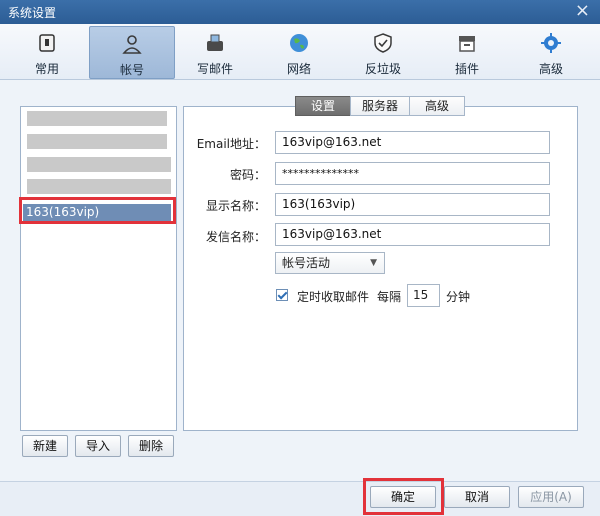 This screenshot has width=600, height=516. I want to click on tab-account-label: 帐号, so click(131, 70).